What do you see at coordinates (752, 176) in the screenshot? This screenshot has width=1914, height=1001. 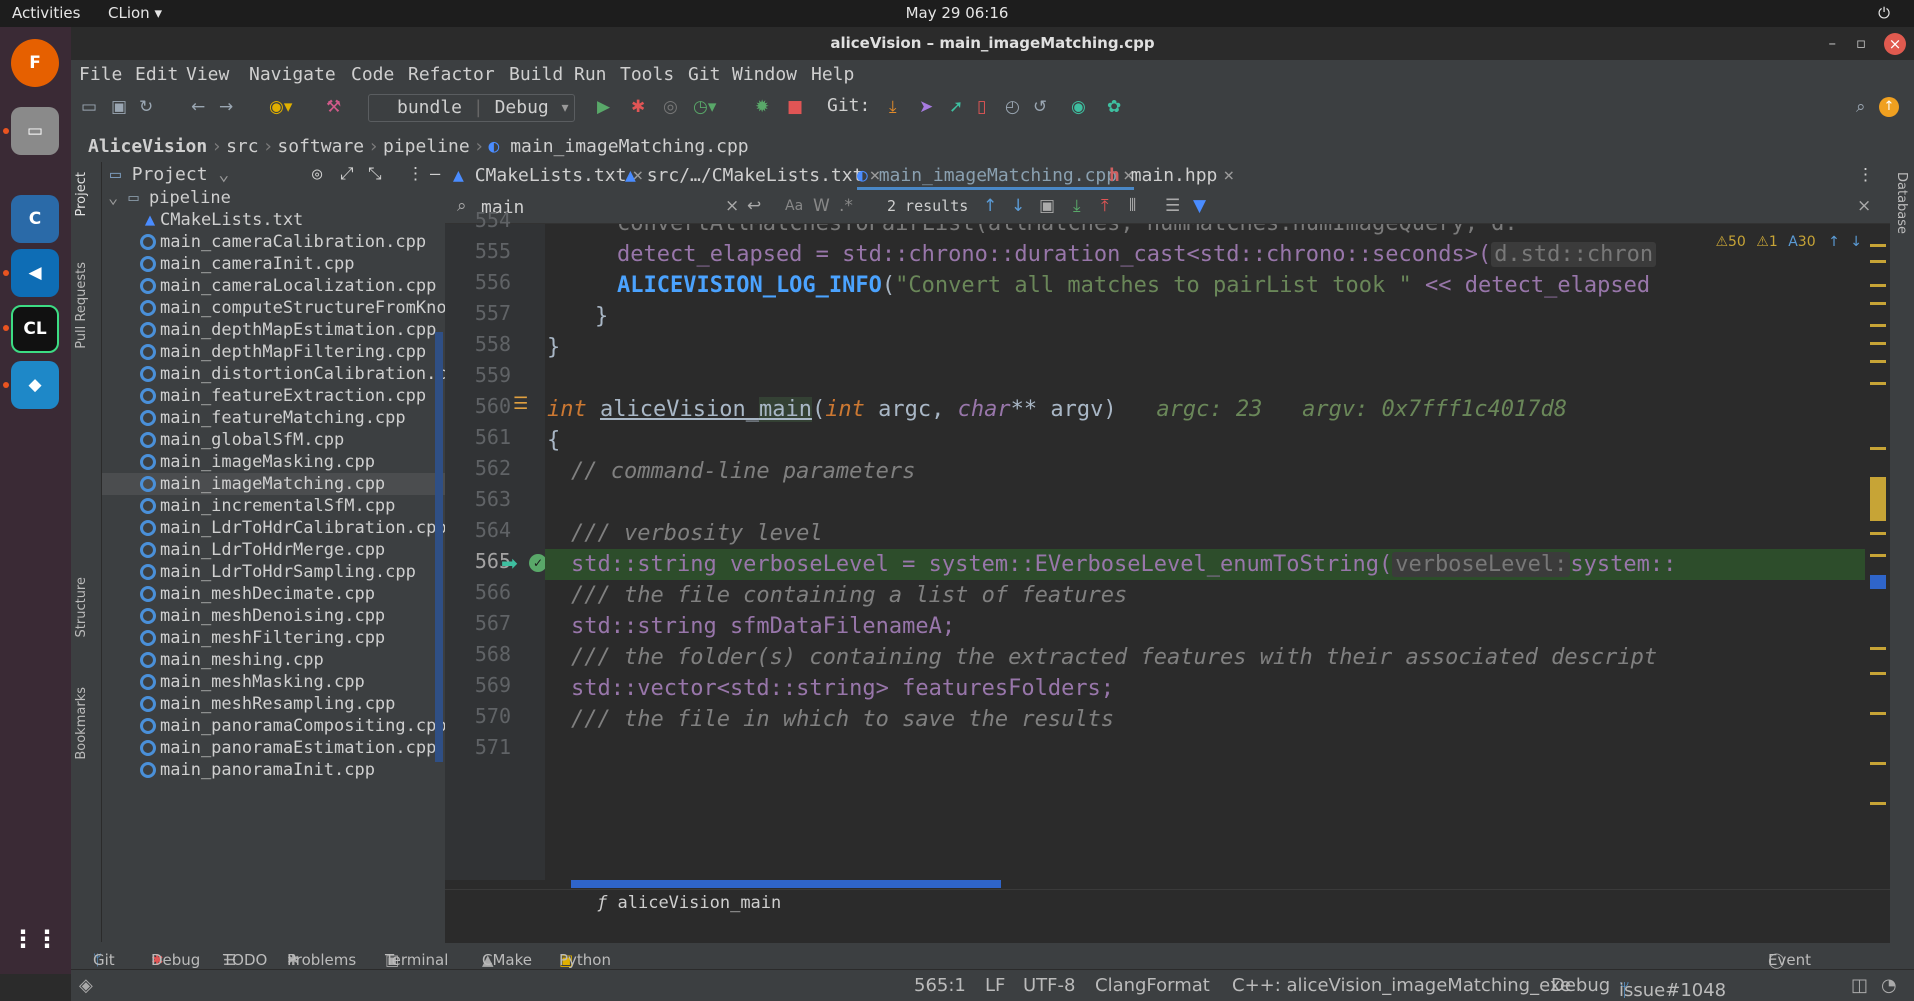 I see `tab-src-cmakelists: ▲ src/…/CMakeLists.txt ×` at bounding box center [752, 176].